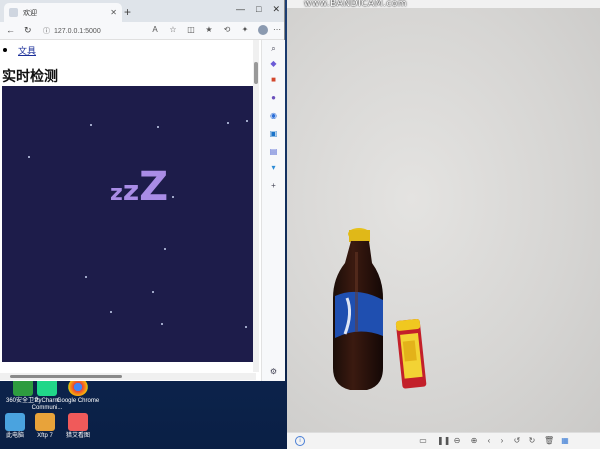 This screenshot has width=600, height=449. Describe the element at coordinates (46, 31) in the screenshot. I see `info-icon: ⓘ` at that location.